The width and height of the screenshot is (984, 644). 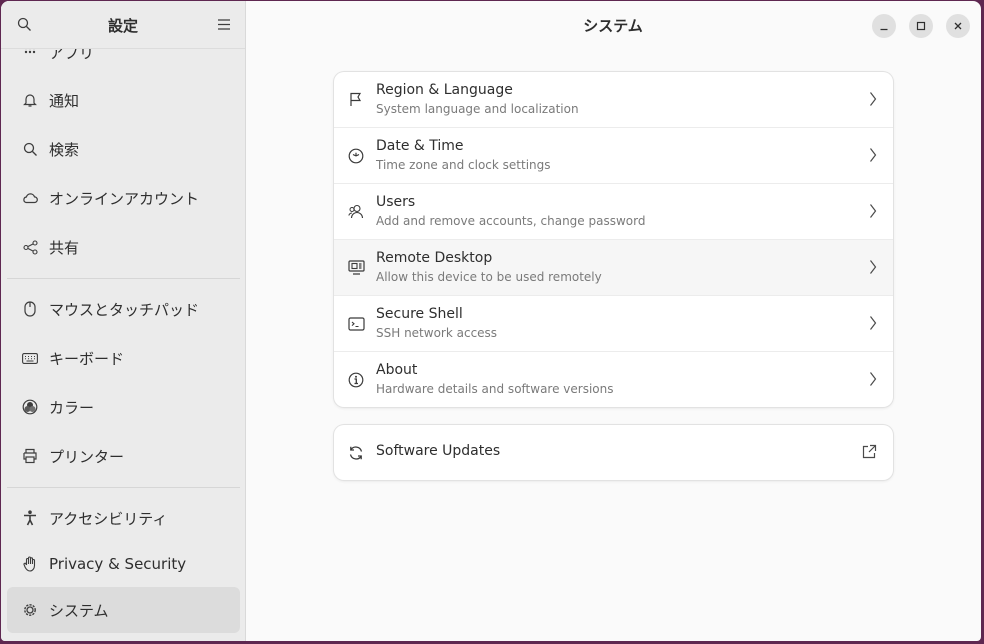 What do you see at coordinates (397, 370) in the screenshot?
I see `row-title: About` at bounding box center [397, 370].